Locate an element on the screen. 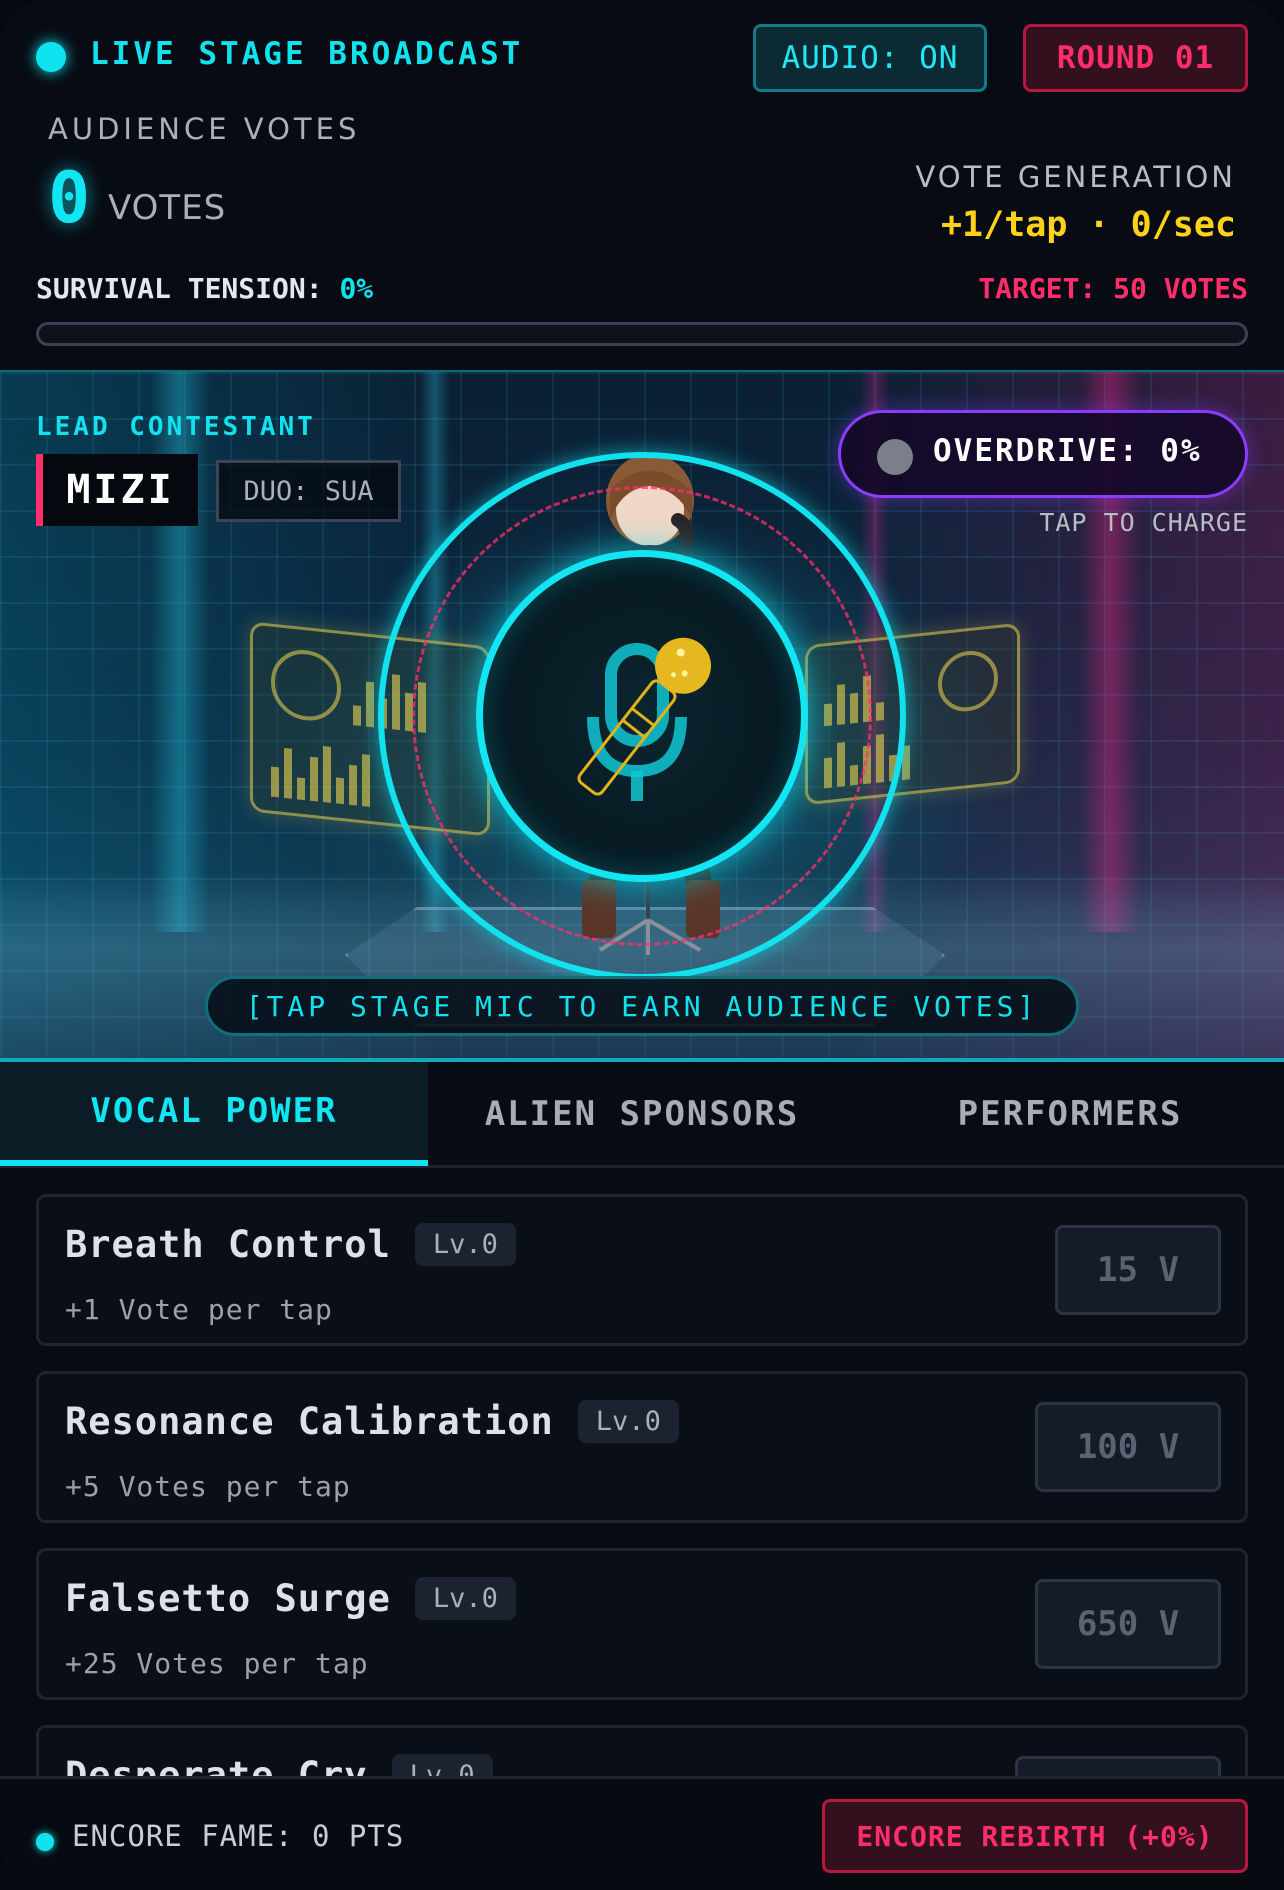 The image size is (1284, 1890). upgrade-buy-button: 650 V is located at coordinates (1128, 1624).